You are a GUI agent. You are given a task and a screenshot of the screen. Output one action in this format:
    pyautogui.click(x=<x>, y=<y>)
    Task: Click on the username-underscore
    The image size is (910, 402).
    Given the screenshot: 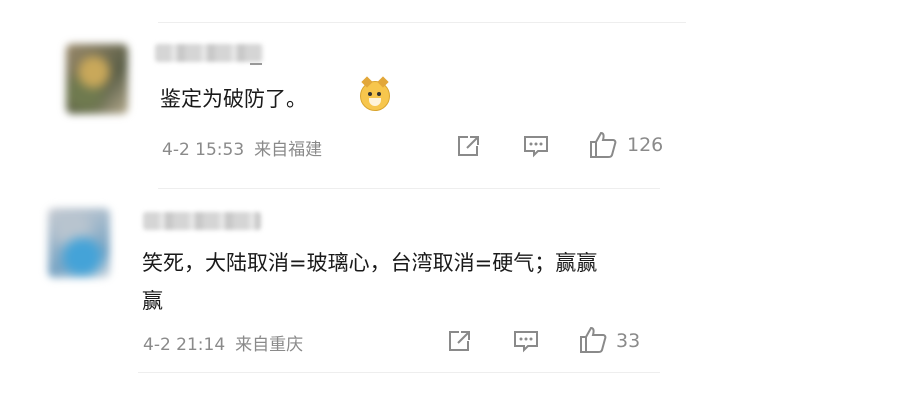 What is the action you would take?
    pyautogui.click(x=256, y=64)
    